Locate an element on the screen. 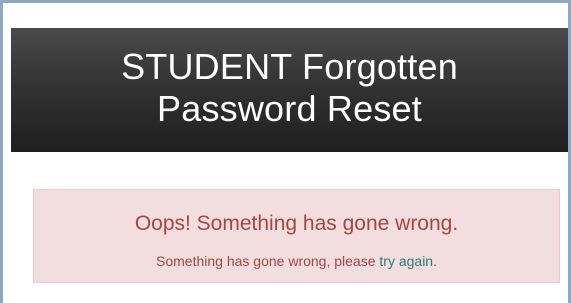 The height and width of the screenshot is (303, 571). page-title-line-1: STUDENT Forgotten is located at coordinates (289, 66).